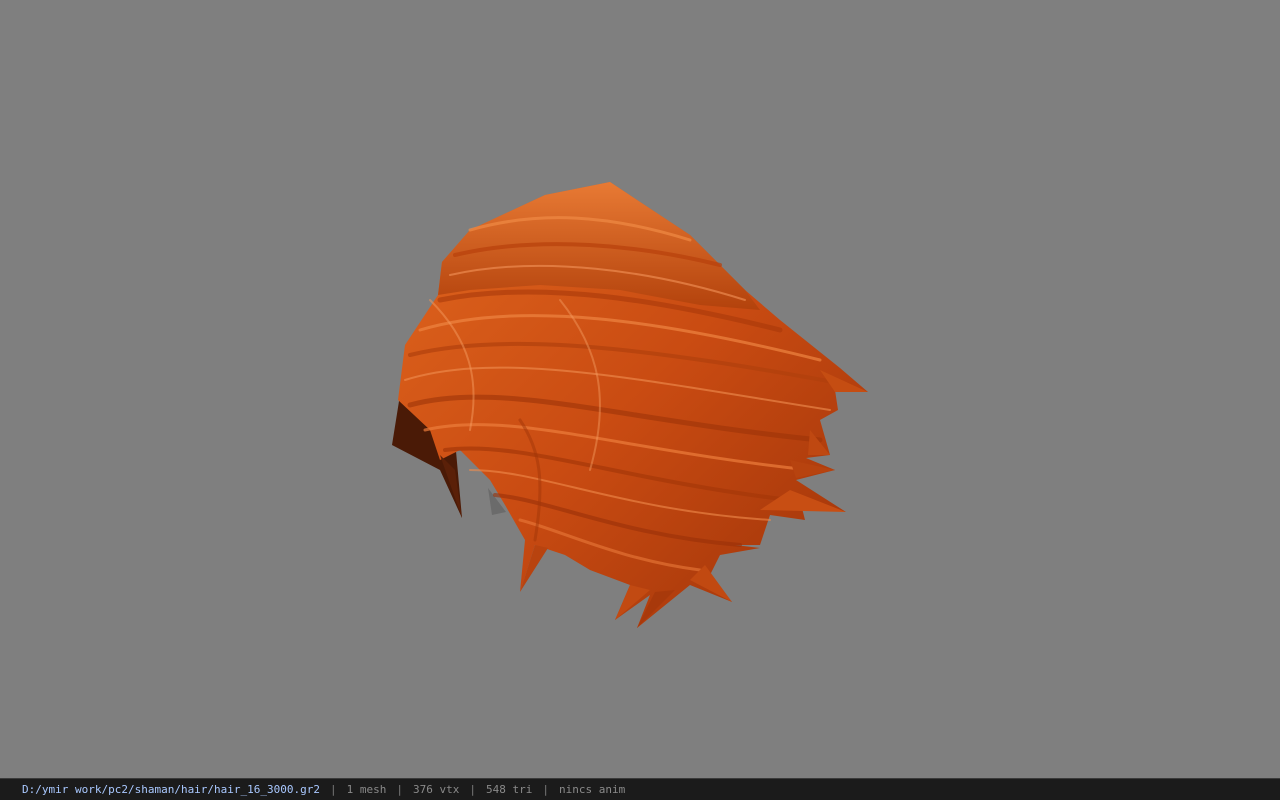 The image size is (1280, 800). Describe the element at coordinates (366, 789) in the screenshot. I see `mesh-count-label: 1 mesh` at that location.